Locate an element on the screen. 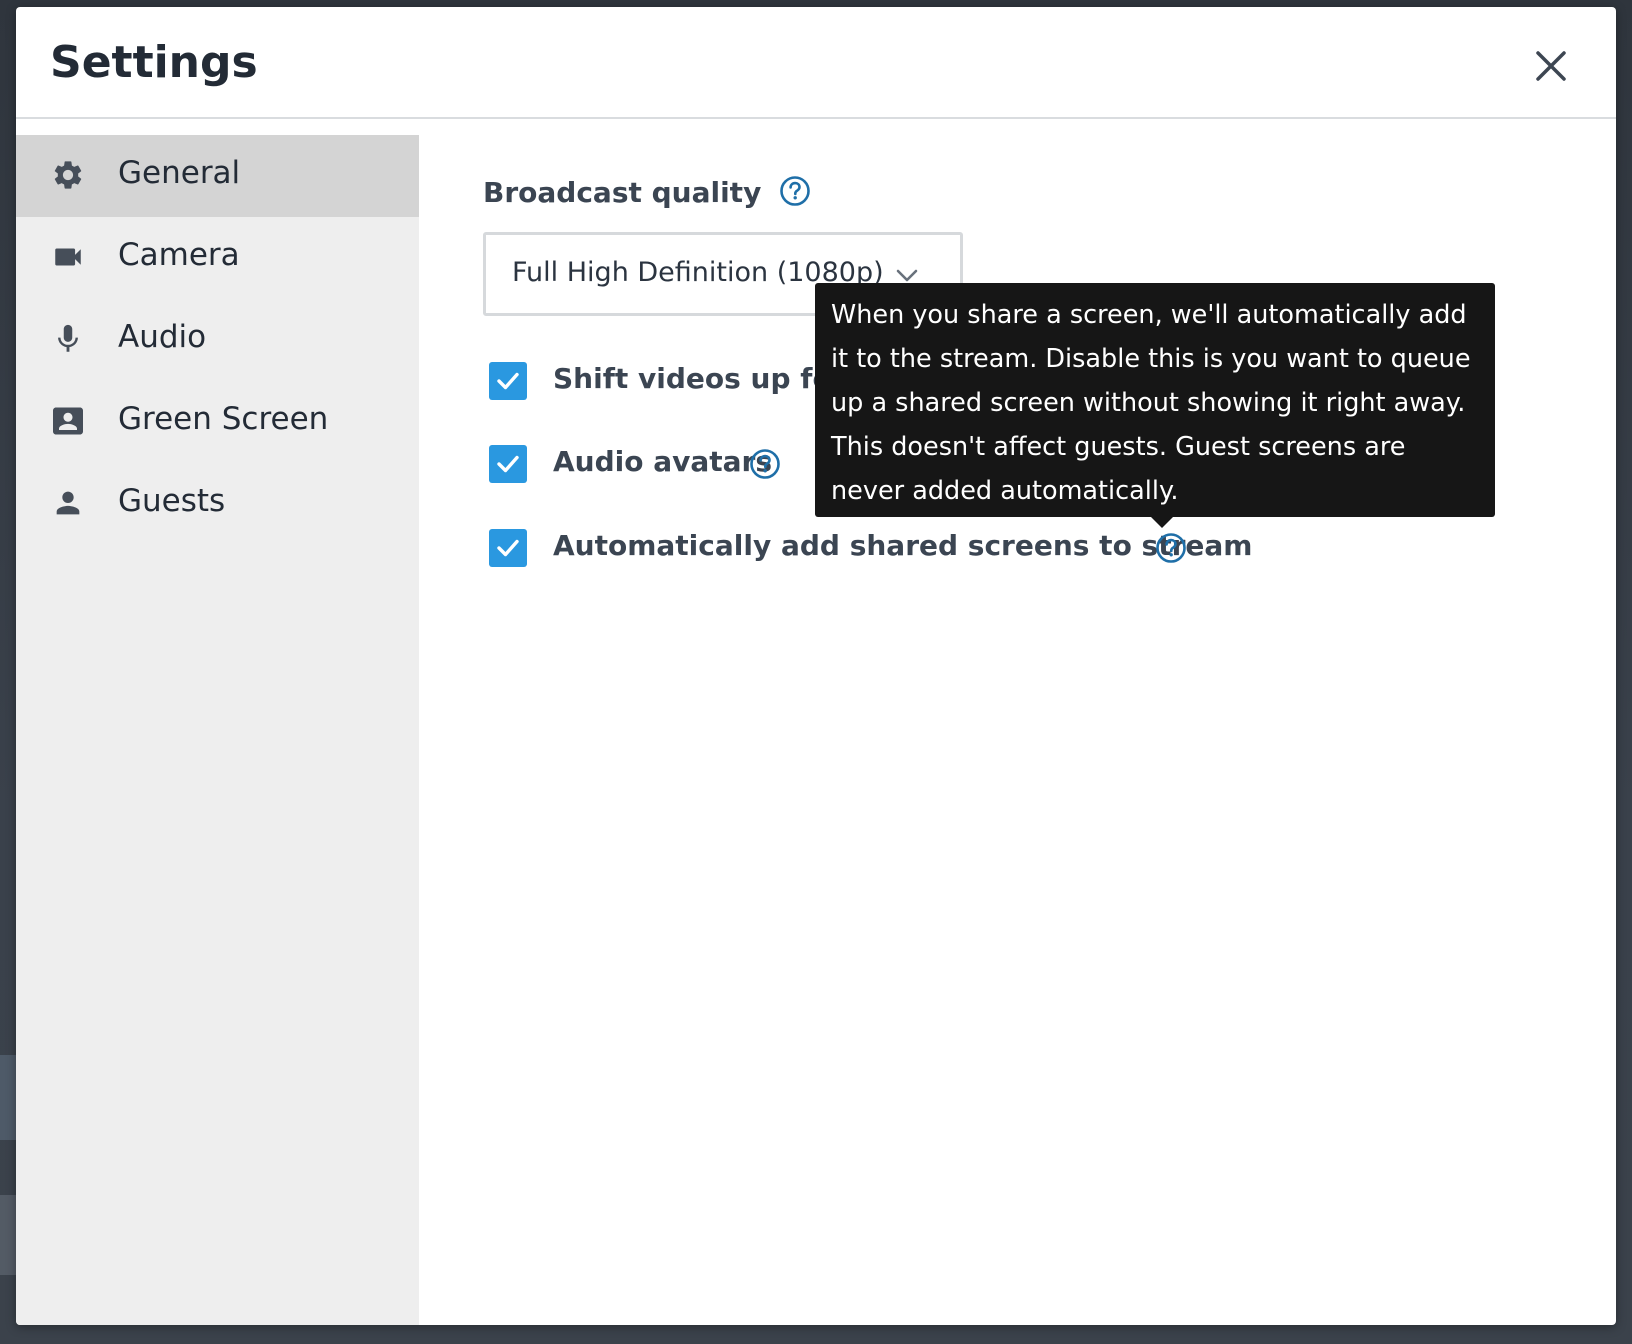  sidebar-item-camera: Camera is located at coordinates (217, 258).